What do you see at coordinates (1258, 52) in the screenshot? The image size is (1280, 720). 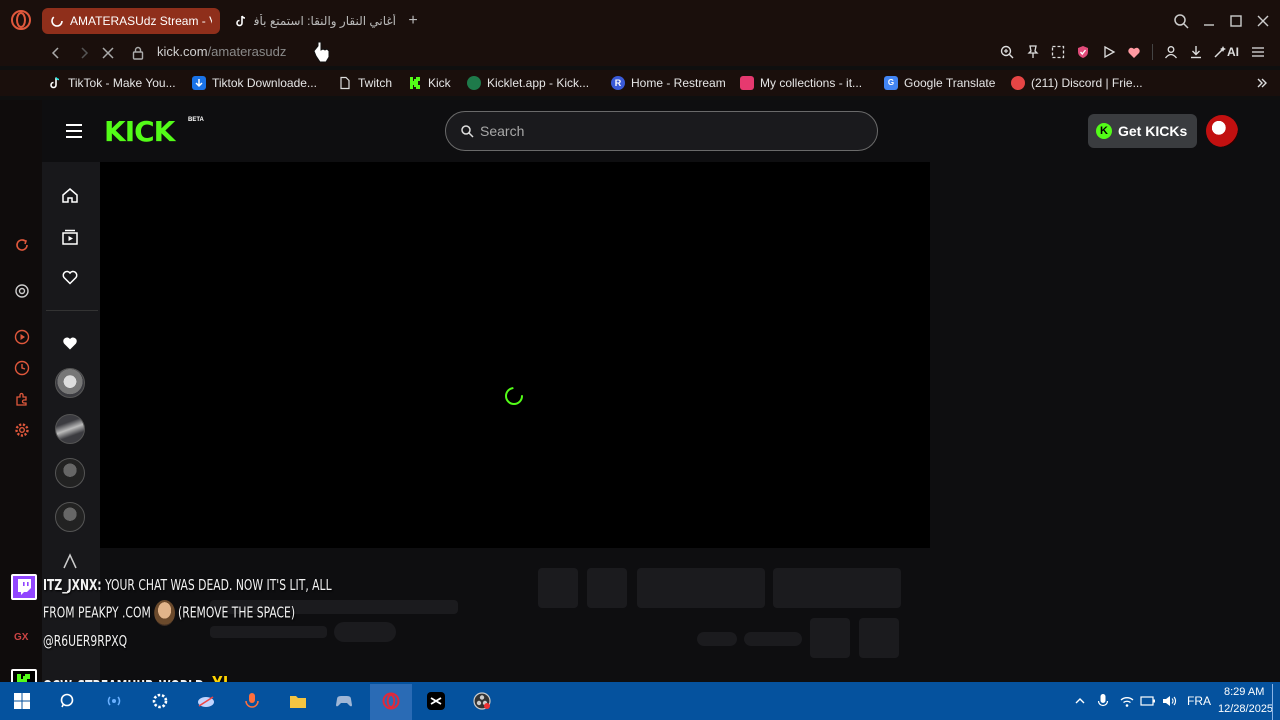 I see `easy-setup-icon` at bounding box center [1258, 52].